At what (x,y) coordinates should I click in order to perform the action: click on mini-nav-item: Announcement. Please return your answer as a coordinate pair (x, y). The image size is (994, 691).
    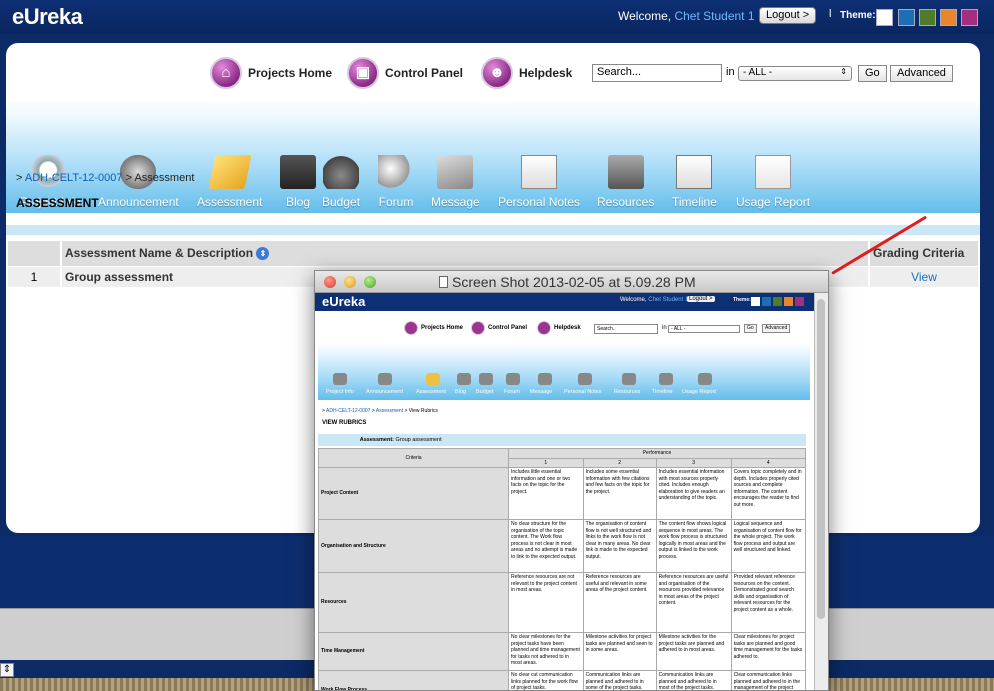
    Looking at the image, I should click on (384, 392).